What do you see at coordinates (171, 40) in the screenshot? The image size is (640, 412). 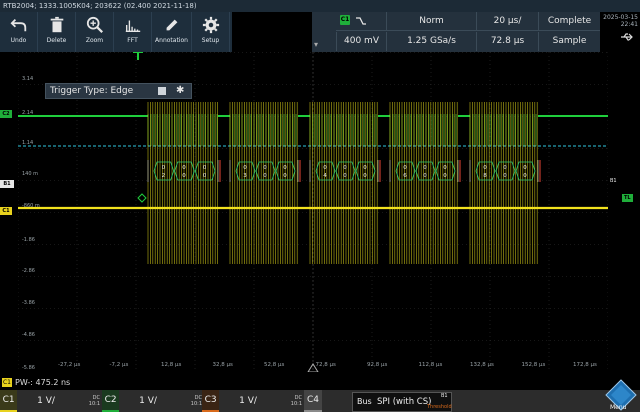 I see `annotation-label: Annotation` at bounding box center [171, 40].